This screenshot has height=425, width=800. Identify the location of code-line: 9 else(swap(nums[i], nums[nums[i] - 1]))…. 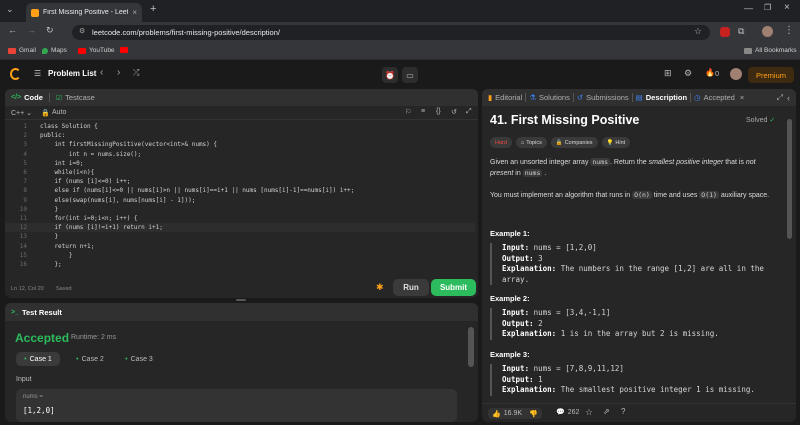
(240, 200).